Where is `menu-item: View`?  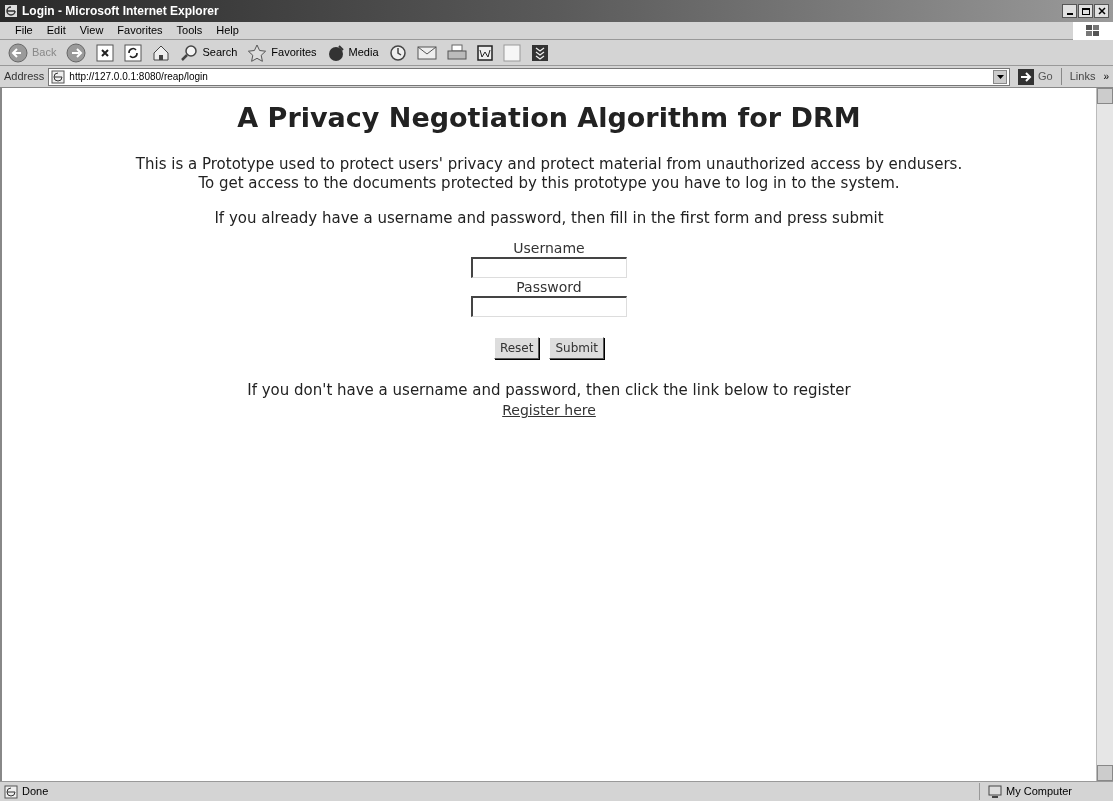
menu-item: View is located at coordinates (91, 30).